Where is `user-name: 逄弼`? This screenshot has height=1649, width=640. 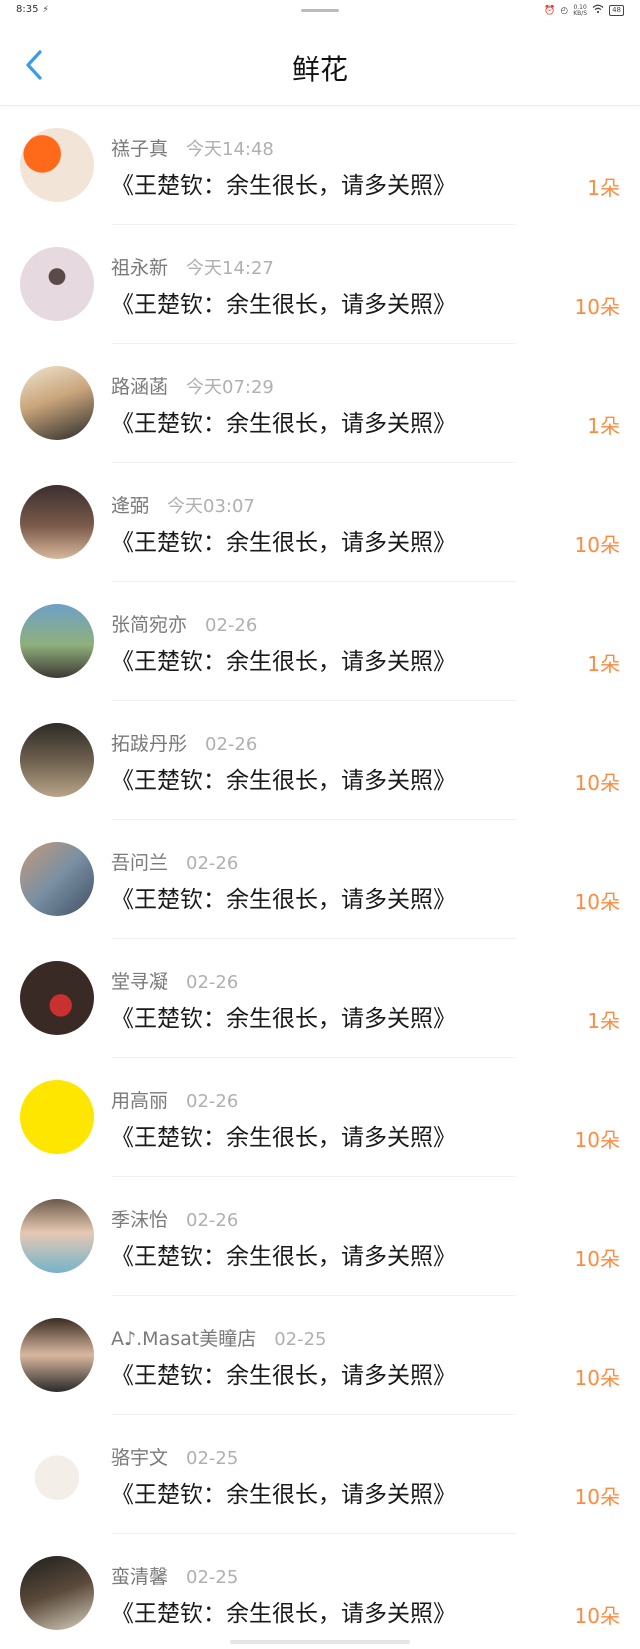 user-name: 逄弼 is located at coordinates (130, 504).